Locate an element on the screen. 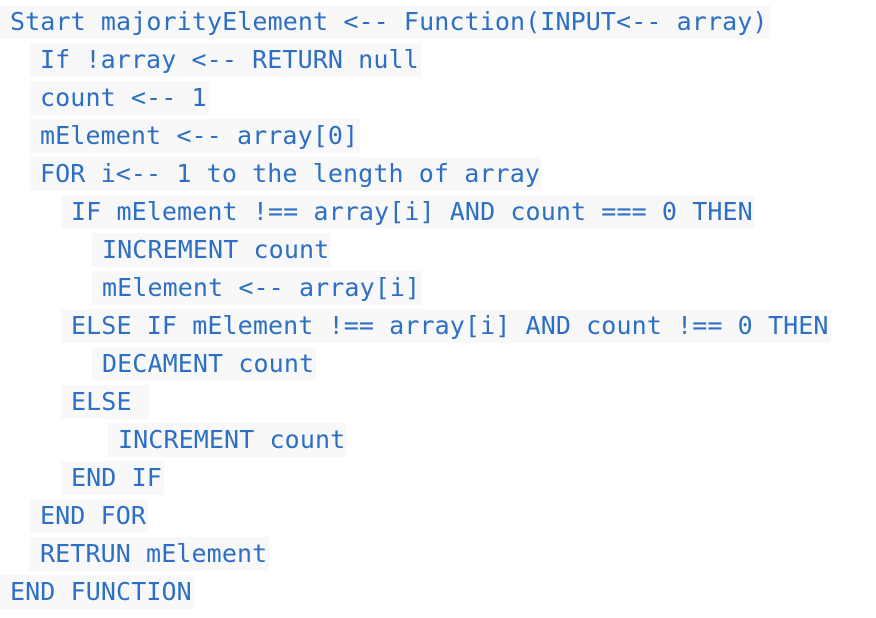  code-line-text: DECAMENT count is located at coordinates (204, 364).